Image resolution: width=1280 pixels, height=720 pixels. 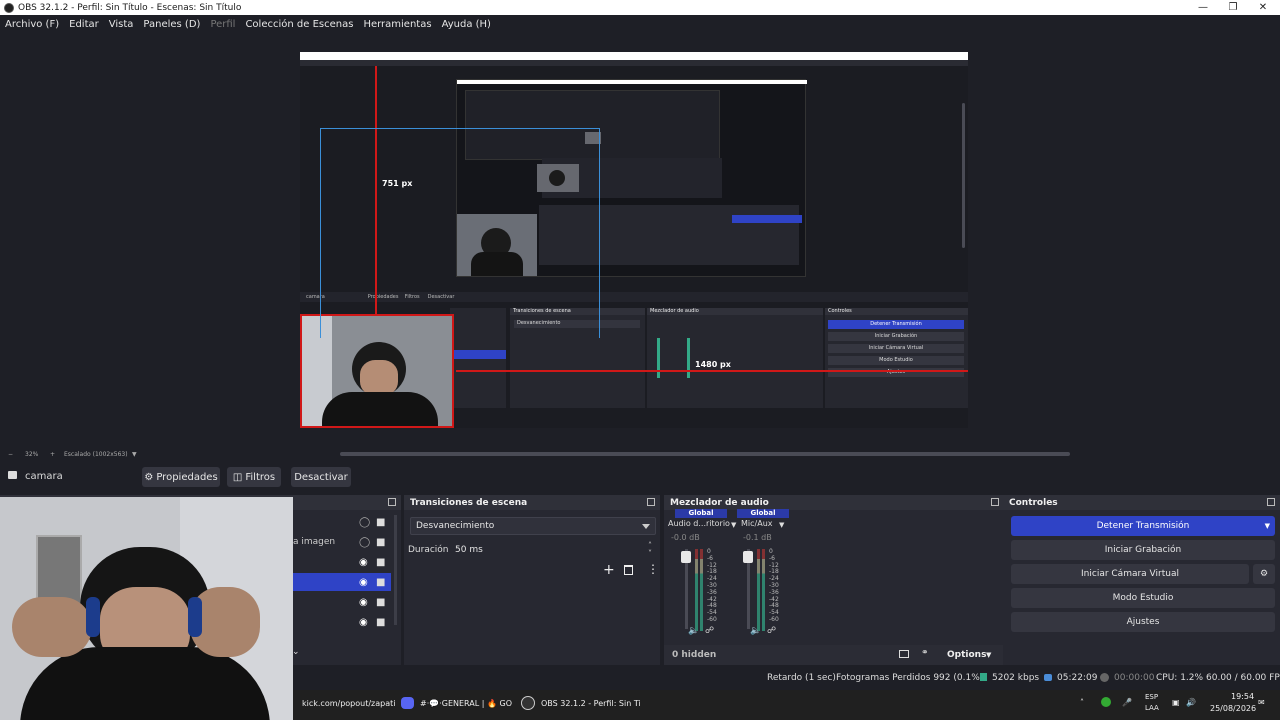 I want to click on minimize-icon: —, so click(x=1203, y=7).